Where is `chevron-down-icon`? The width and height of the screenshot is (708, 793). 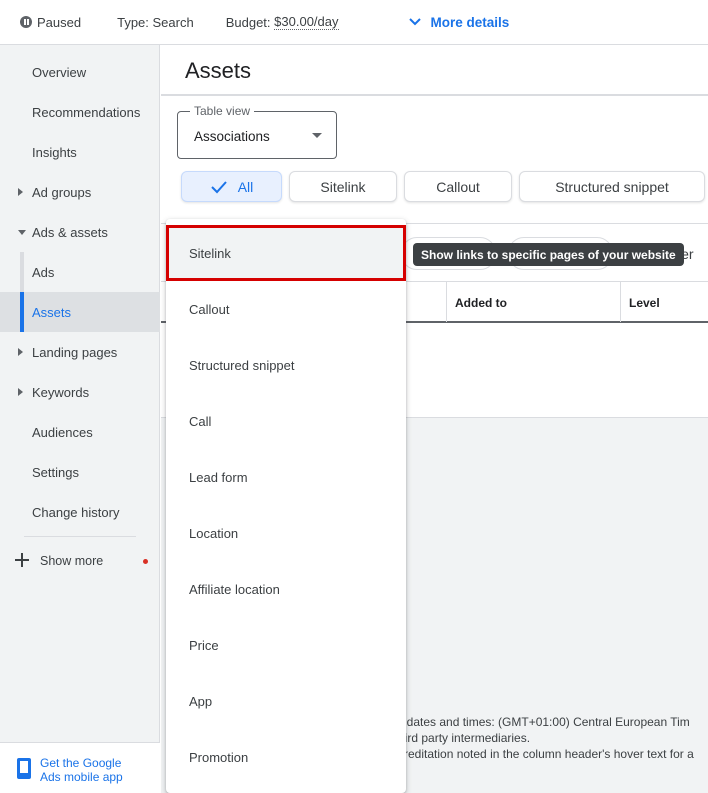
chevron-down-icon is located at coordinates (414, 22).